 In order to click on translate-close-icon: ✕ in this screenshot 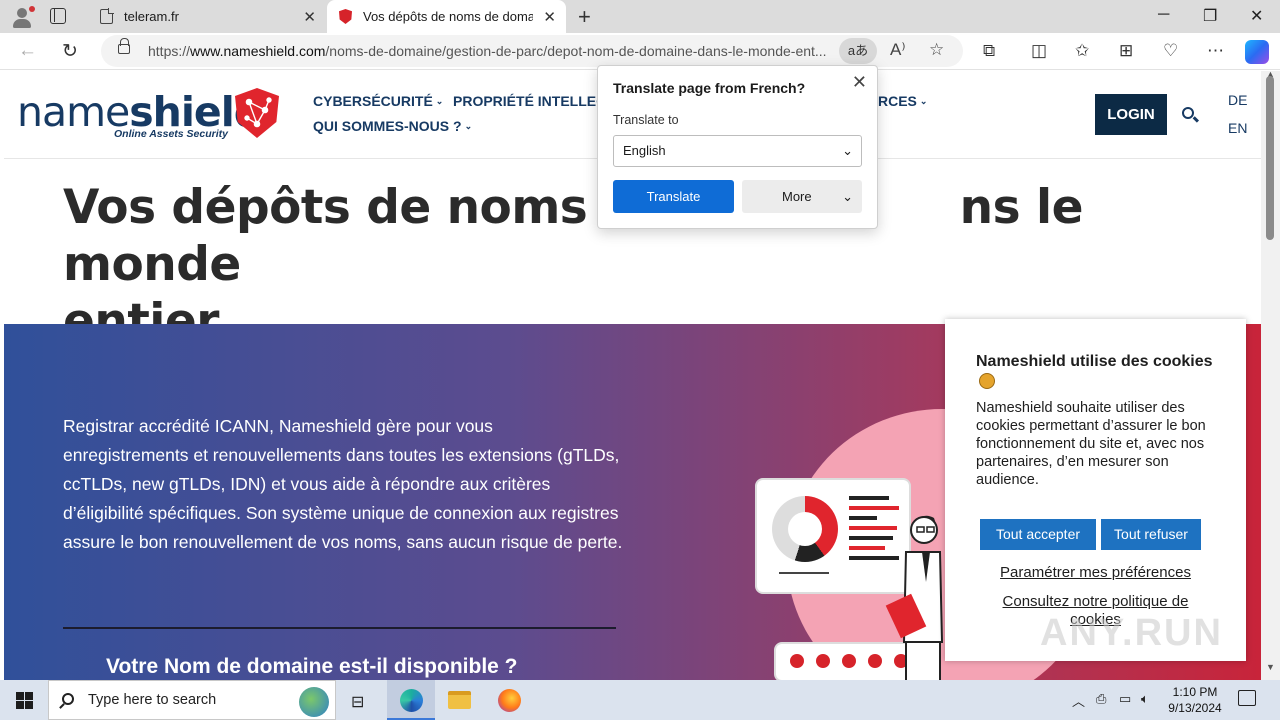, I will do `click(859, 82)`.